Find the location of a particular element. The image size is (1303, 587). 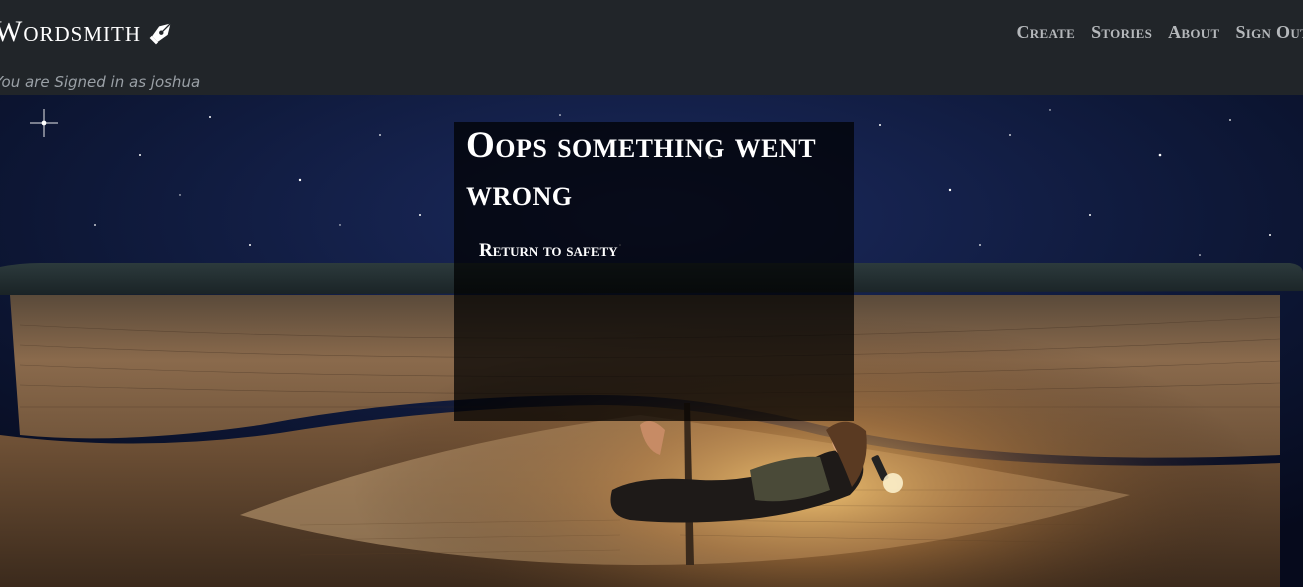

nav-about: About is located at coordinates (1193, 32).